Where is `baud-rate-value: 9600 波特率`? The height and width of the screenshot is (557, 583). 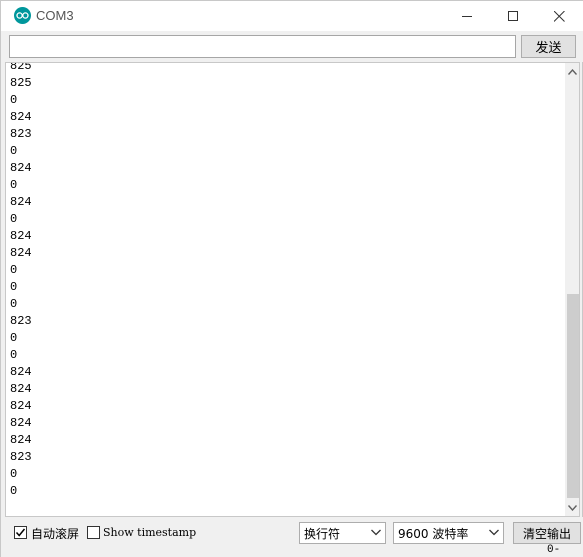 baud-rate-value: 9600 波特率 is located at coordinates (433, 533).